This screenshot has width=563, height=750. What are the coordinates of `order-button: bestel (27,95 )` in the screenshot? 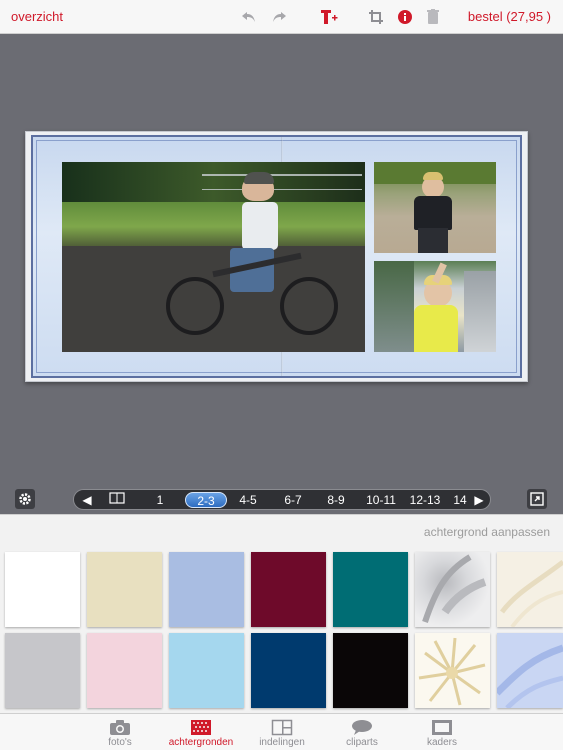 It's located at (509, 16).